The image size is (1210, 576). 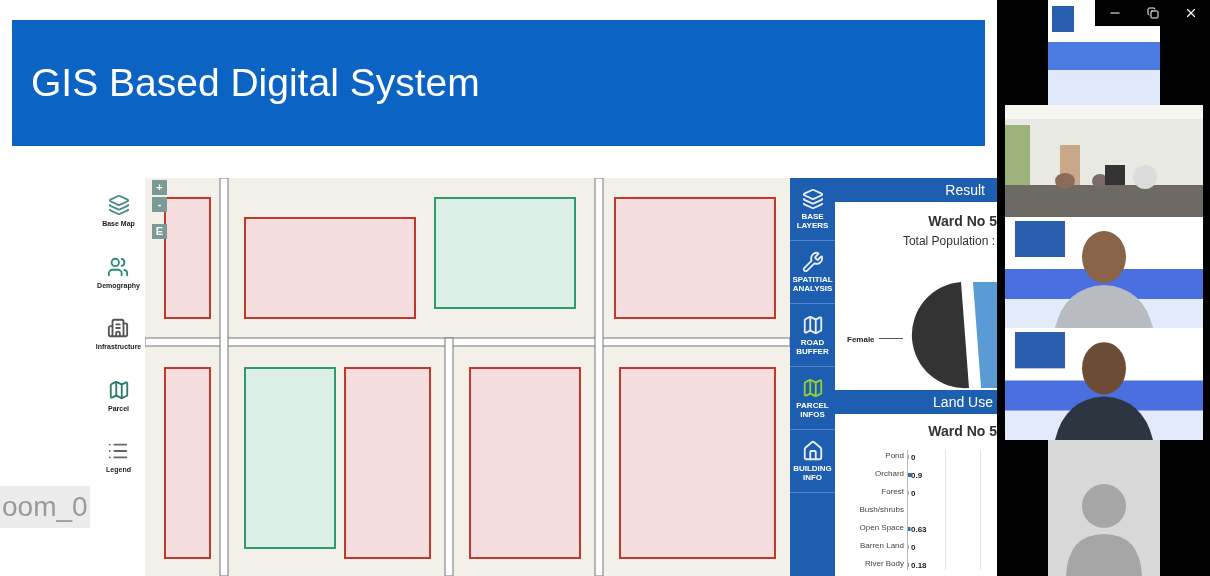 What do you see at coordinates (884, 564) in the screenshot?
I see `axis-label: River Body` at bounding box center [884, 564].